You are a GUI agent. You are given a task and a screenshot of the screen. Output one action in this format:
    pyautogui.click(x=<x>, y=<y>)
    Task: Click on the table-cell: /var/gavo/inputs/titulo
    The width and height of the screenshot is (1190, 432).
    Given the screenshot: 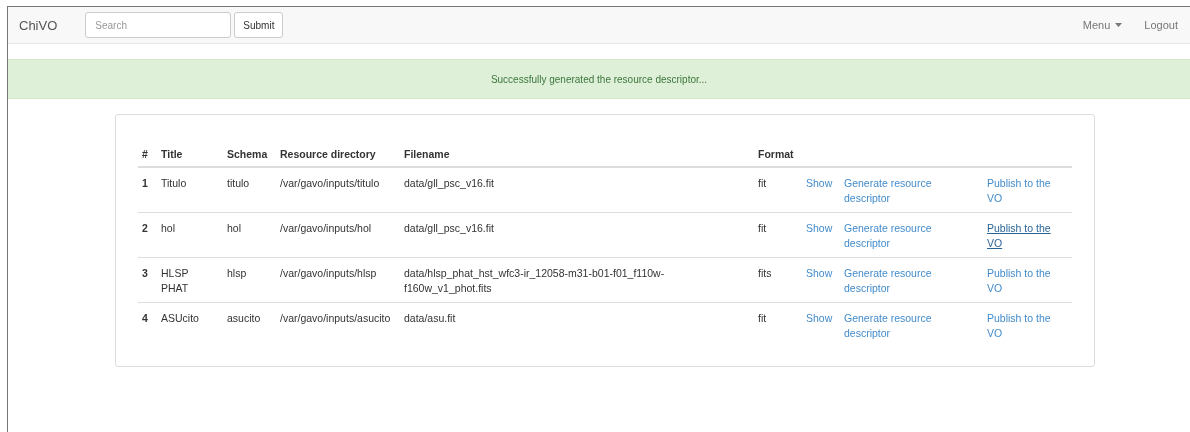 What is the action you would take?
    pyautogui.click(x=338, y=190)
    